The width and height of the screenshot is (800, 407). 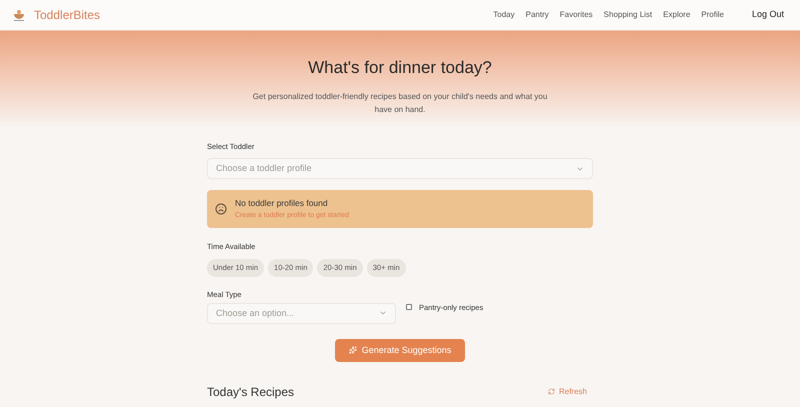 What do you see at coordinates (768, 15) in the screenshot?
I see `logout-button: Log Out` at bounding box center [768, 15].